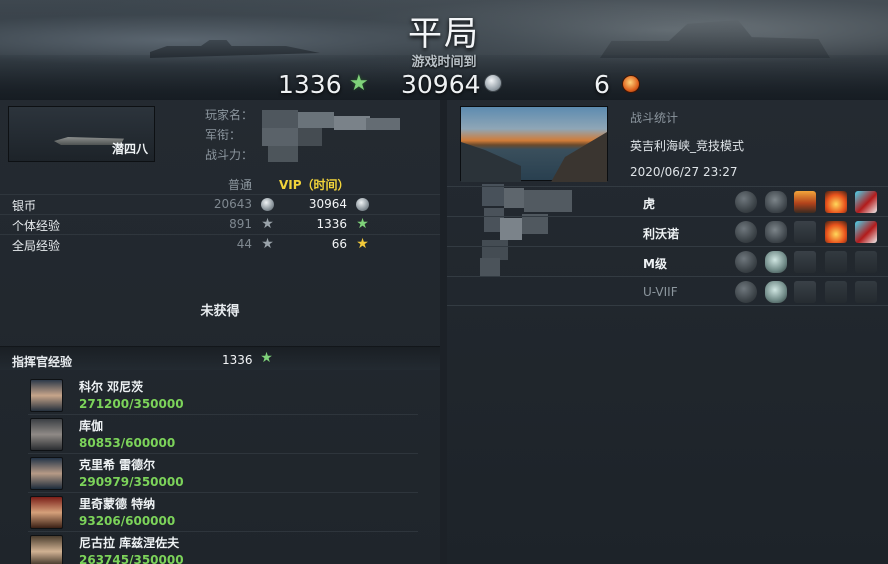 The image size is (888, 564). What do you see at coordinates (229, 115) in the screenshot?
I see `player-name-label: 玩家名：` at bounding box center [229, 115].